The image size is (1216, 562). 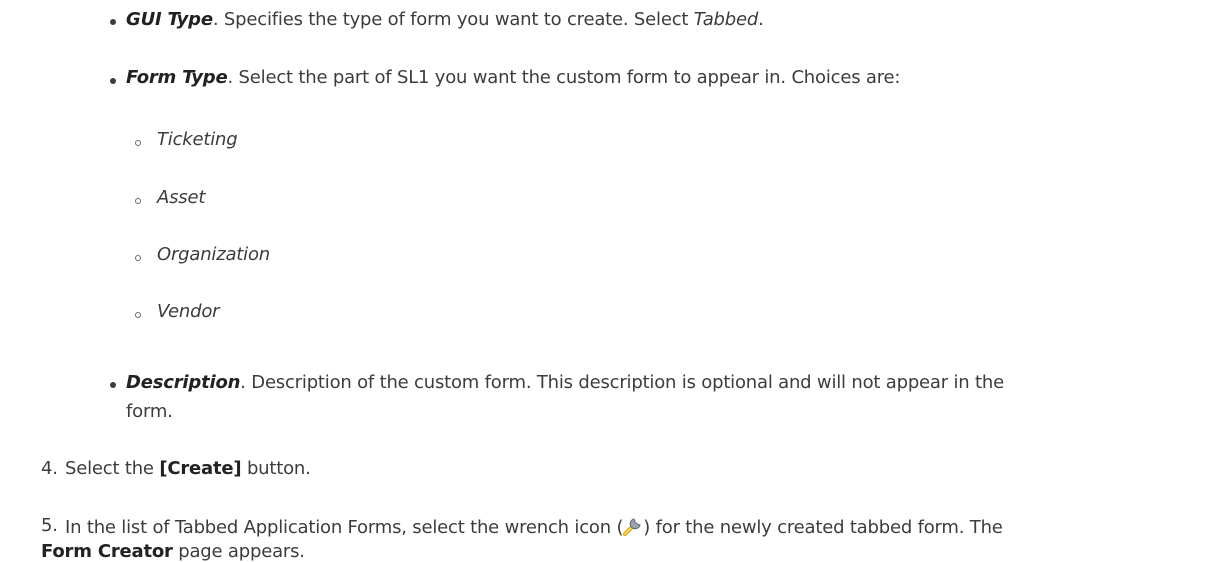 What do you see at coordinates (238, 551) in the screenshot?
I see `step-5-text-end: page appears.` at bounding box center [238, 551].